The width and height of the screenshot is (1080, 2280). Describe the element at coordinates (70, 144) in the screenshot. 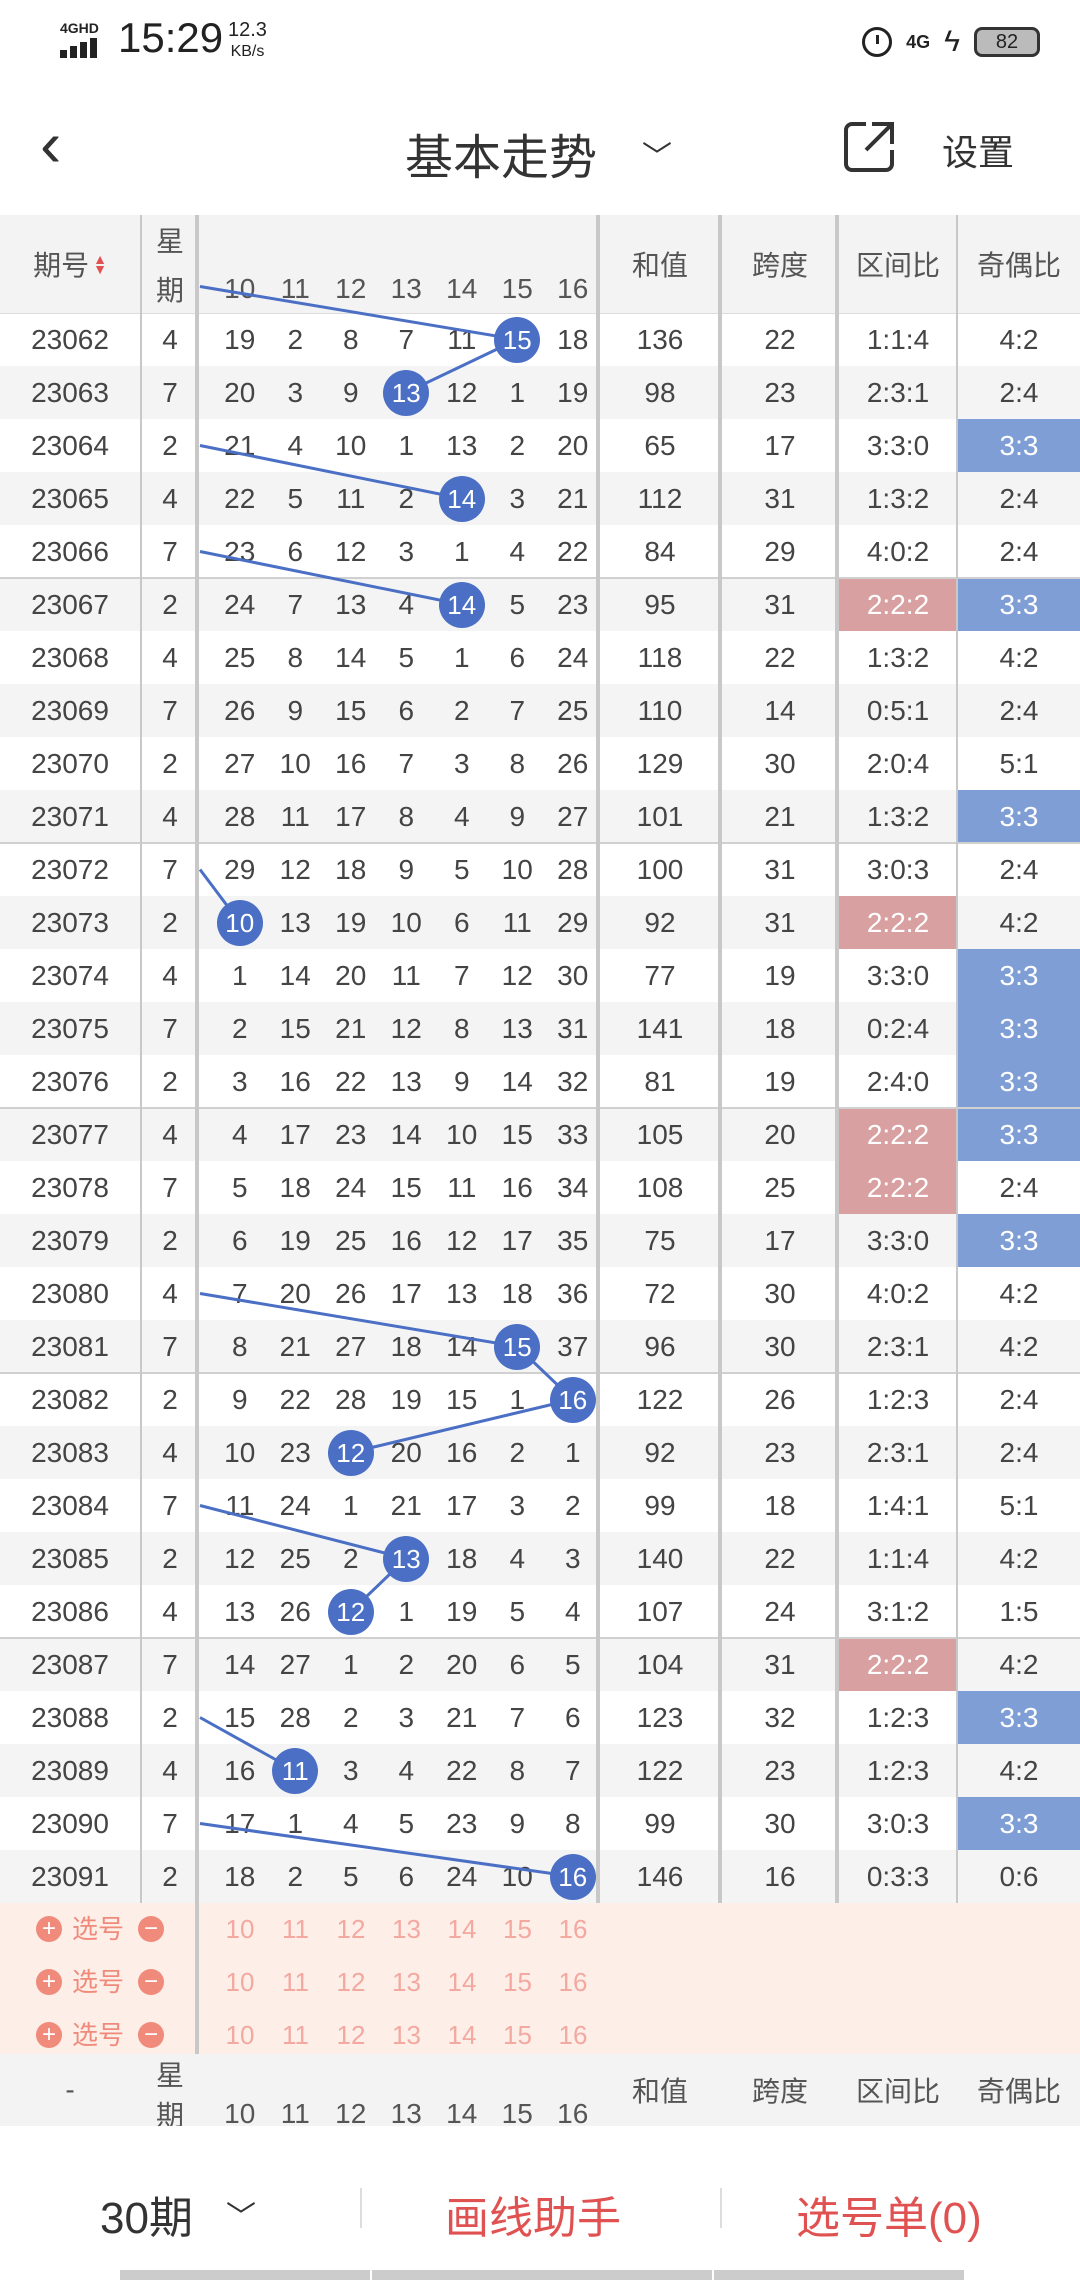

I see `back-icon: ‹` at that location.